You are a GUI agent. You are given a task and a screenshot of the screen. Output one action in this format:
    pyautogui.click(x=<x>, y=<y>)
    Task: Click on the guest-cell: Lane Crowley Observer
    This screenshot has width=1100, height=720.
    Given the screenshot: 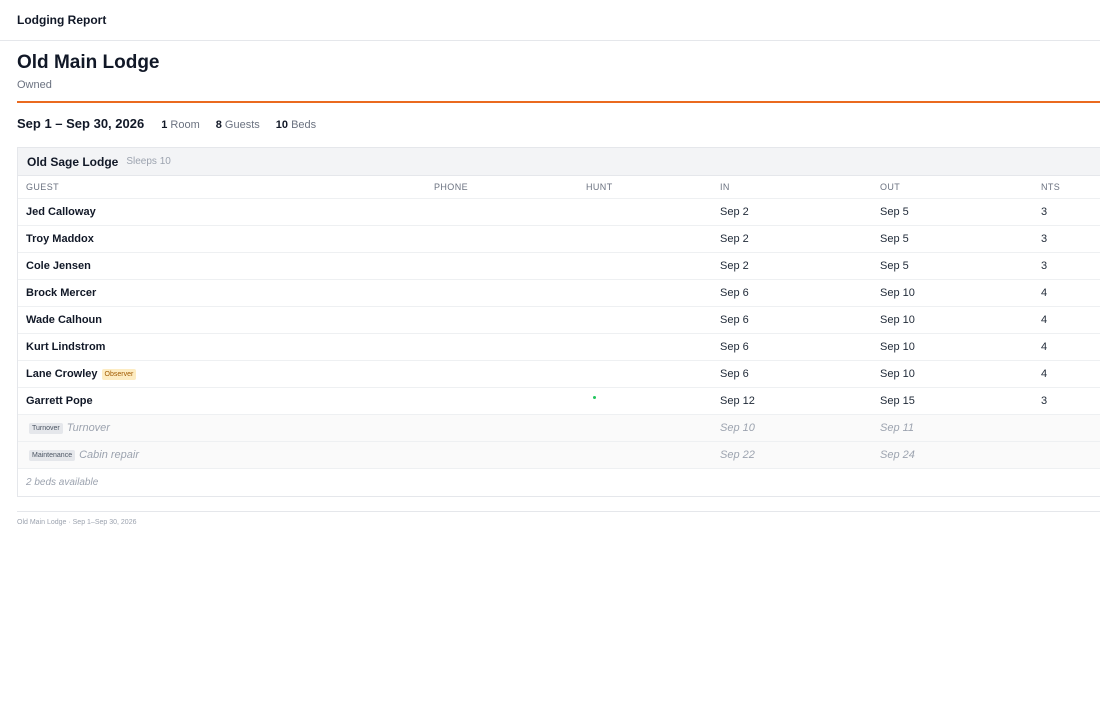 What is the action you would take?
    pyautogui.click(x=81, y=374)
    